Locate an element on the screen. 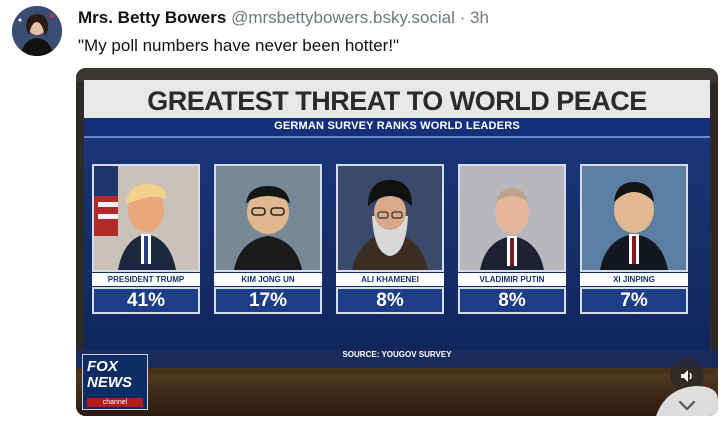 This screenshot has width=724, height=424. board-title: GREATEST THREAT TO WORLD PEACE is located at coordinates (397, 101).